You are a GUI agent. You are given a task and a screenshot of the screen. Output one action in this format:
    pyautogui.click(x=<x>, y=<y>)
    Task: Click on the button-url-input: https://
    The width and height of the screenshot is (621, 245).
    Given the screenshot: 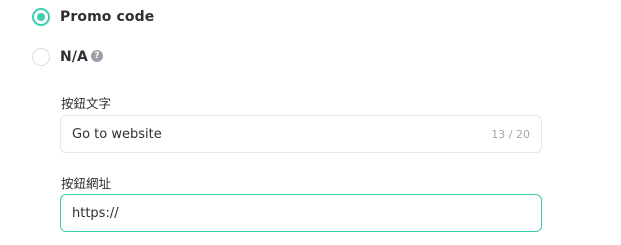 What is the action you would take?
    pyautogui.click(x=301, y=213)
    